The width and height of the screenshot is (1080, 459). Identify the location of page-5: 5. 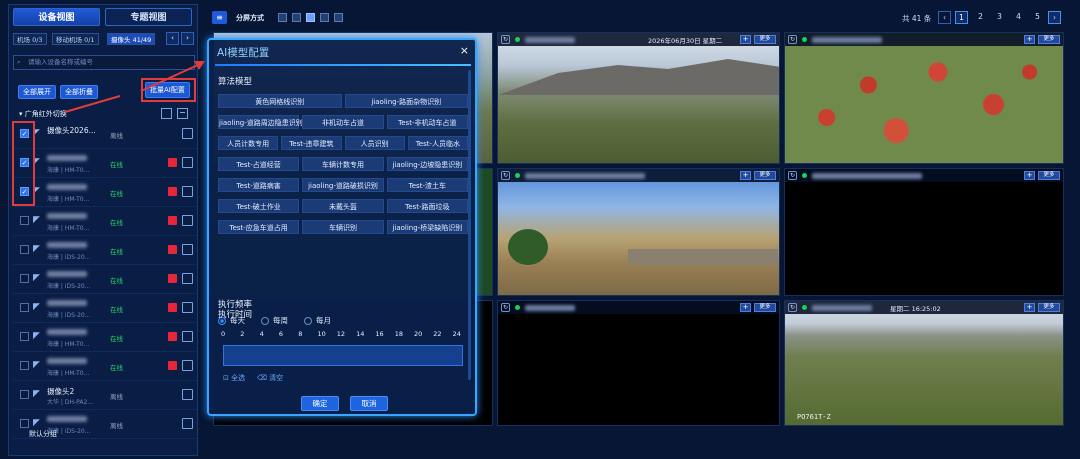
(1037, 17).